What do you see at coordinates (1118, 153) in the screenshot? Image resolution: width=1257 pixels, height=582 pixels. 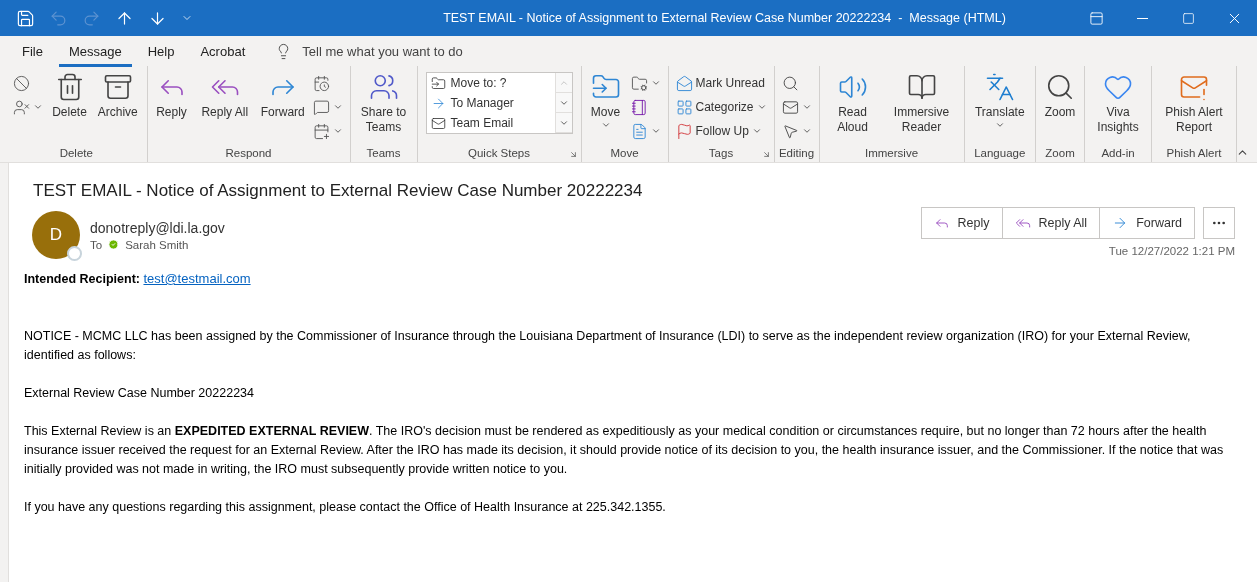 I see `group-label: Add-in` at bounding box center [1118, 153].